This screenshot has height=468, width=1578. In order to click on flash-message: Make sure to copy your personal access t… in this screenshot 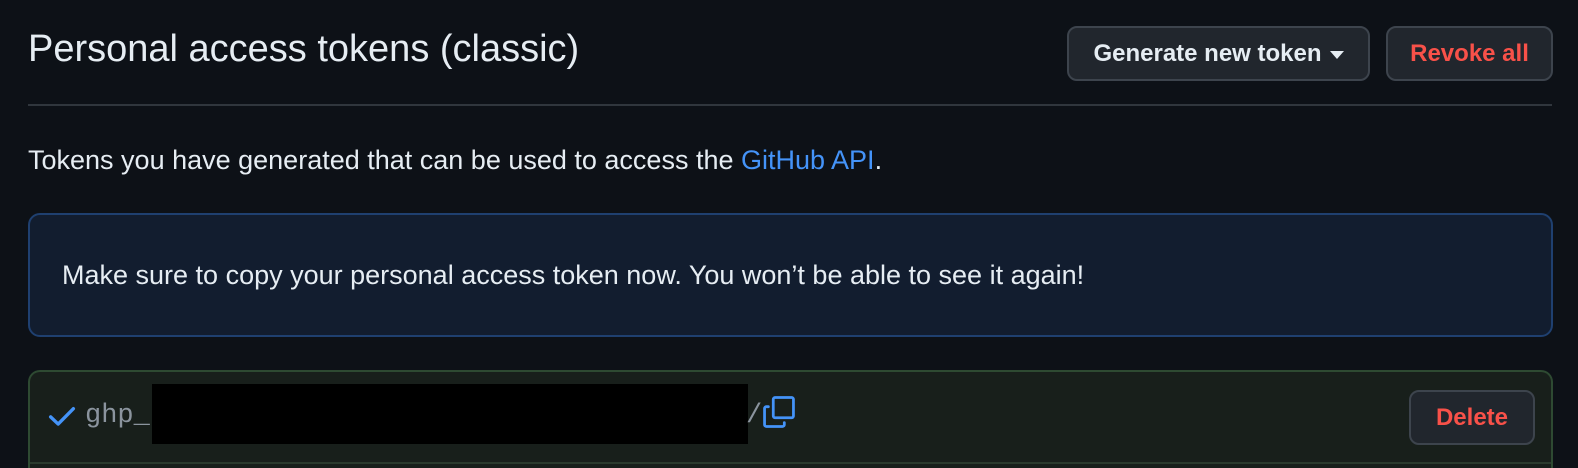, I will do `click(573, 275)`.